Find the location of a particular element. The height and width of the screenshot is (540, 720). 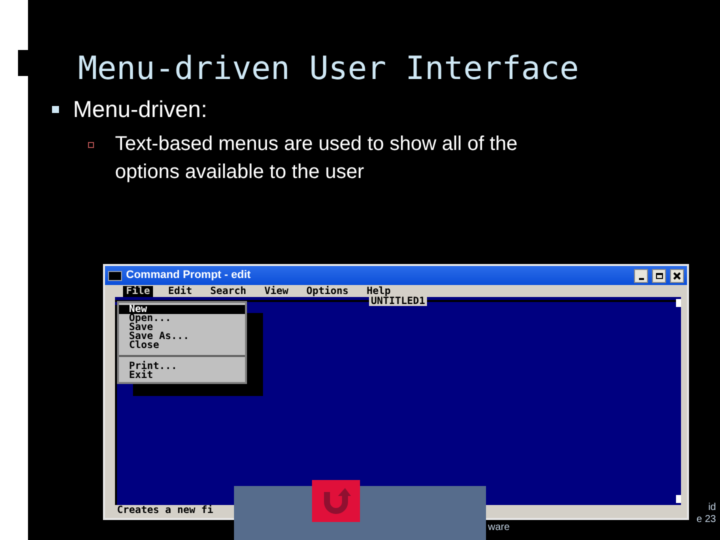

menu-item: Edit is located at coordinates (180, 291).